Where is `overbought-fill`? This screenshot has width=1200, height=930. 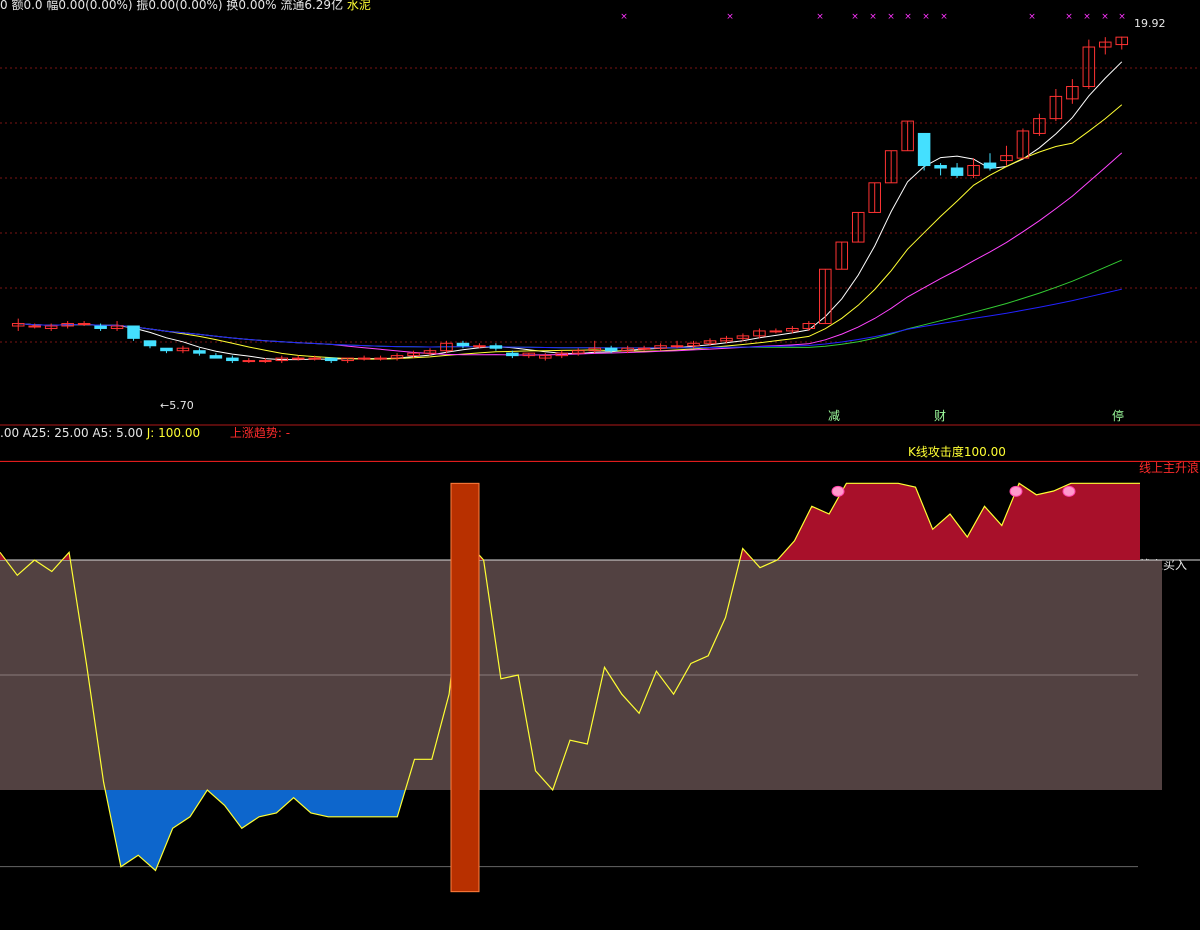 overbought-fill is located at coordinates (570, 521).